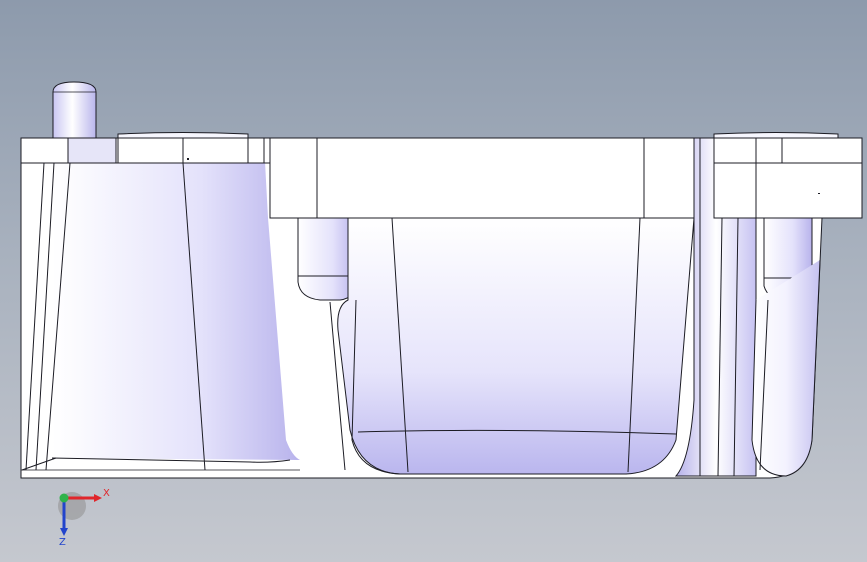 The height and width of the screenshot is (562, 867). What do you see at coordinates (64, 532) in the screenshot?
I see `z-axis-arrow` at bounding box center [64, 532].